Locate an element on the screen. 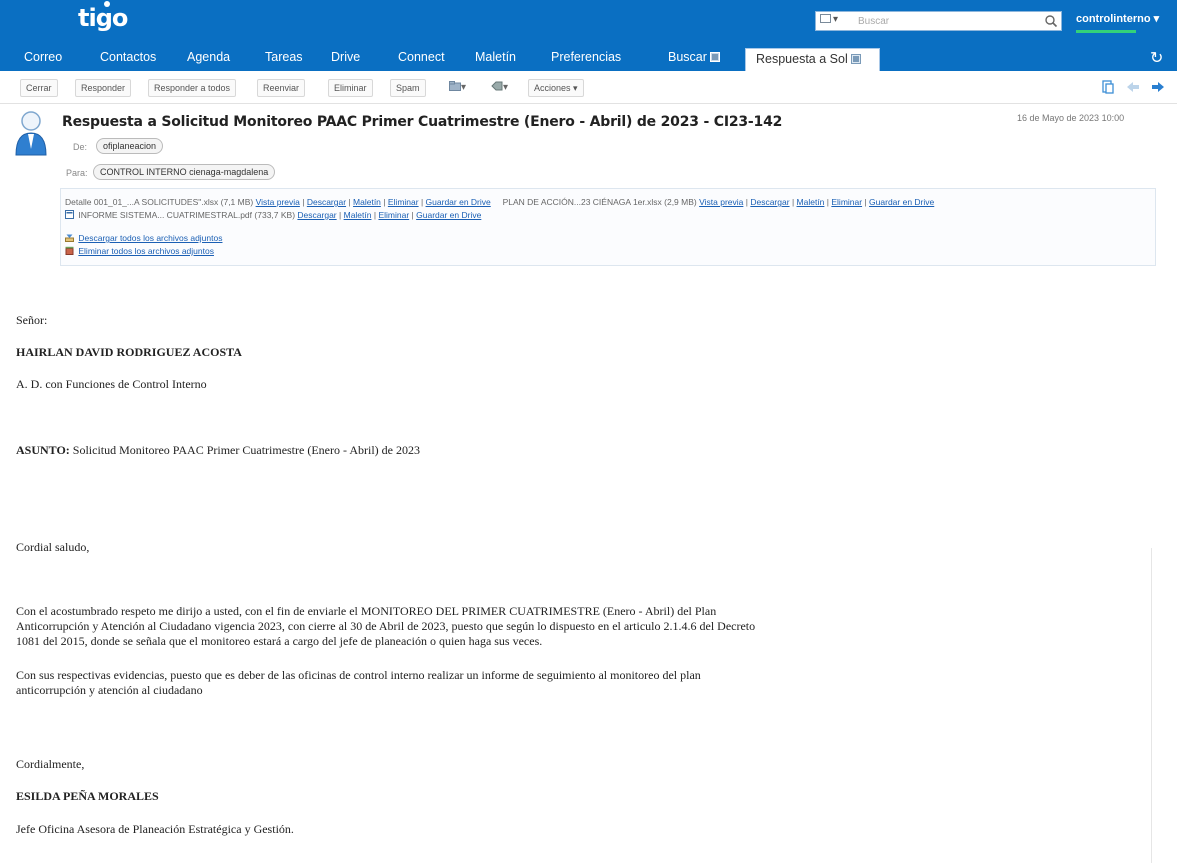 The width and height of the screenshot is (1177, 863). to-label: Para: is located at coordinates (77, 173).